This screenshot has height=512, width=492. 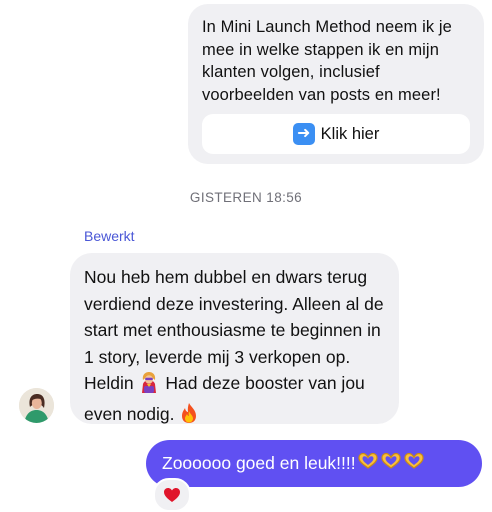 What do you see at coordinates (259, 463) in the screenshot?
I see `outgoing-message-text: Zoooooo goed en leuk!!!!` at bounding box center [259, 463].